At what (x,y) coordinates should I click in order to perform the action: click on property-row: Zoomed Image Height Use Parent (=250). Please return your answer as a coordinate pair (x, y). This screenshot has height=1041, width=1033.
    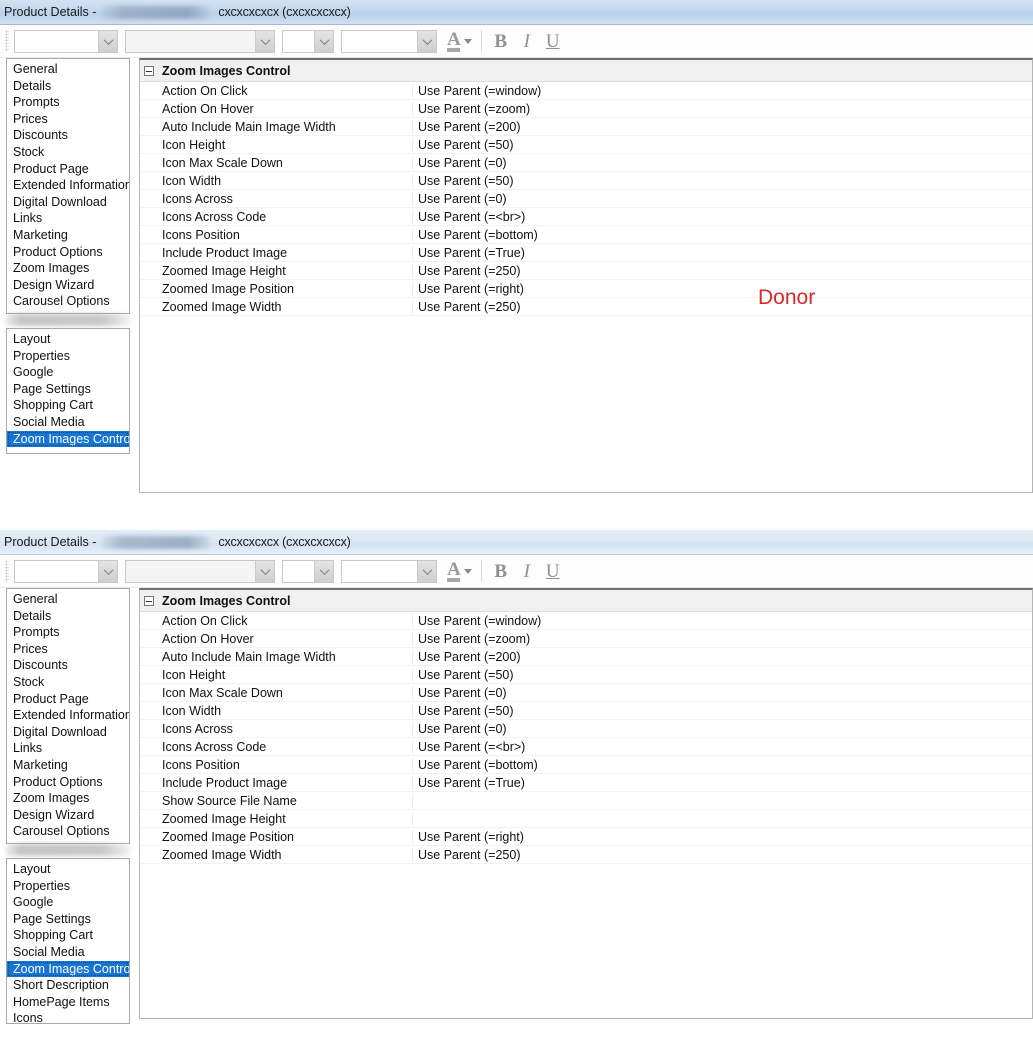
    Looking at the image, I should click on (586, 271).